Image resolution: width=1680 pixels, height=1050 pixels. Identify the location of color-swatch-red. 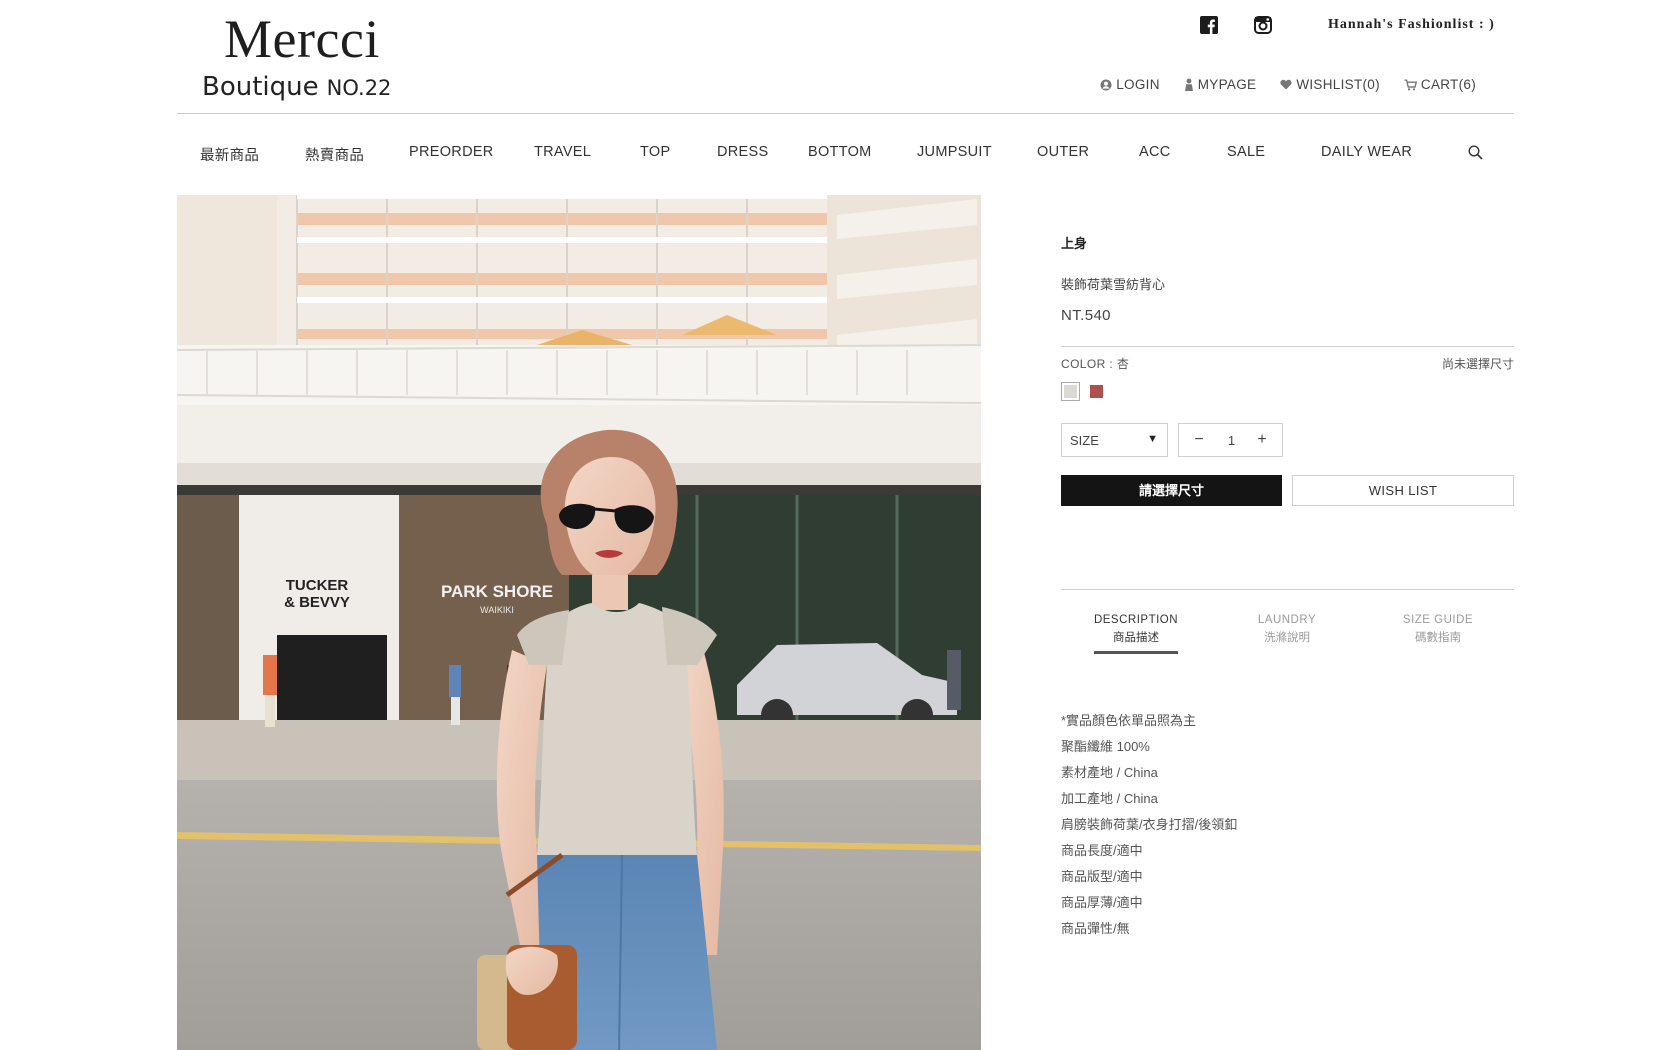
(1096, 391).